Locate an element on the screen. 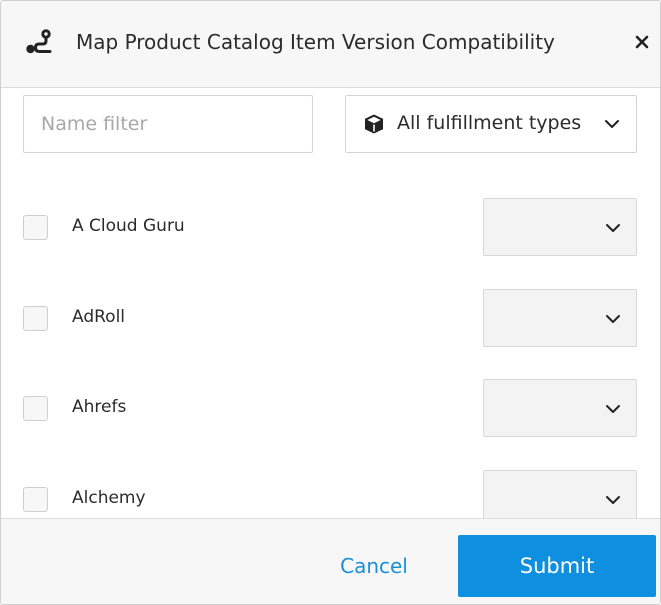  box-icon is located at coordinates (374, 124).